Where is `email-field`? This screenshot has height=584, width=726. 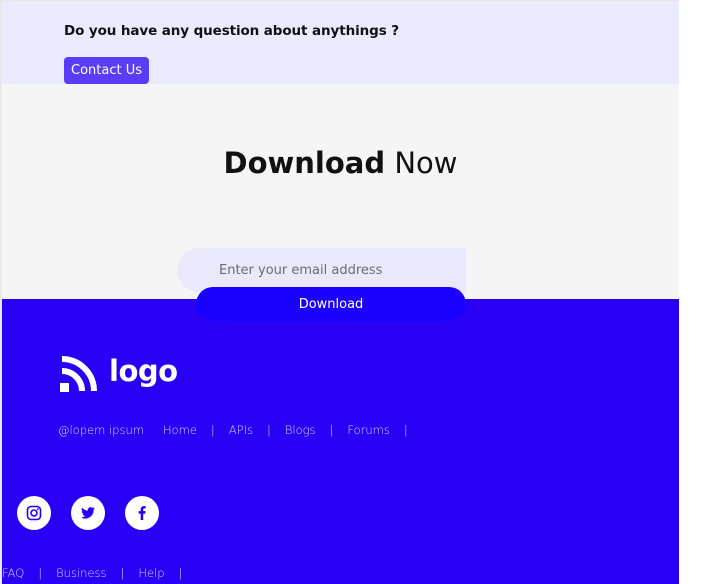
email-field is located at coordinates (339, 270).